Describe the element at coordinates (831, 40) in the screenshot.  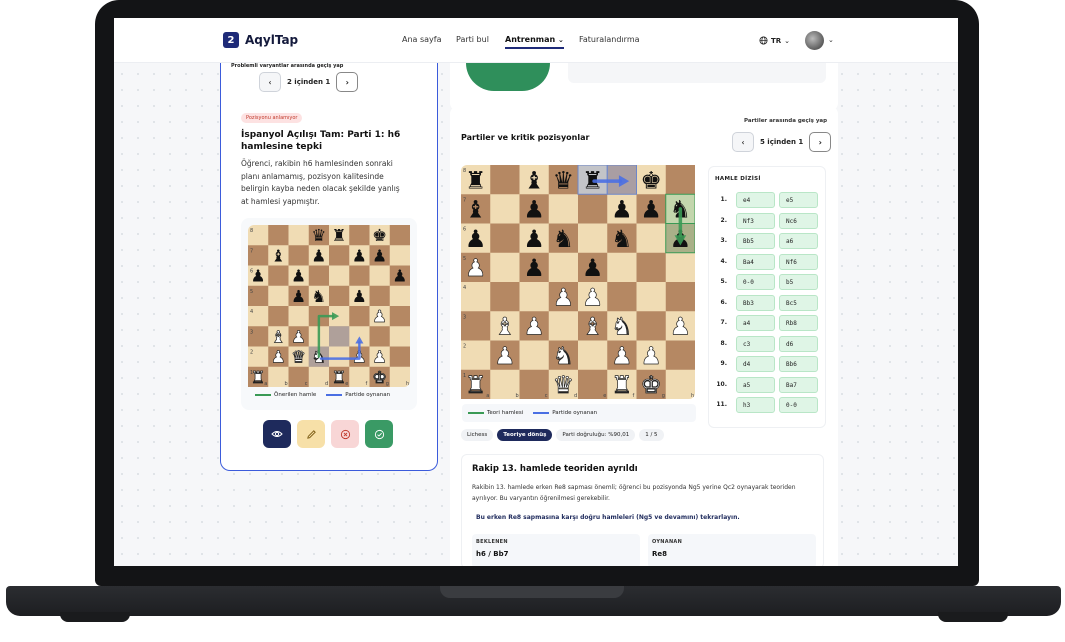
I see `chevron-down-icon: ⌄` at that location.